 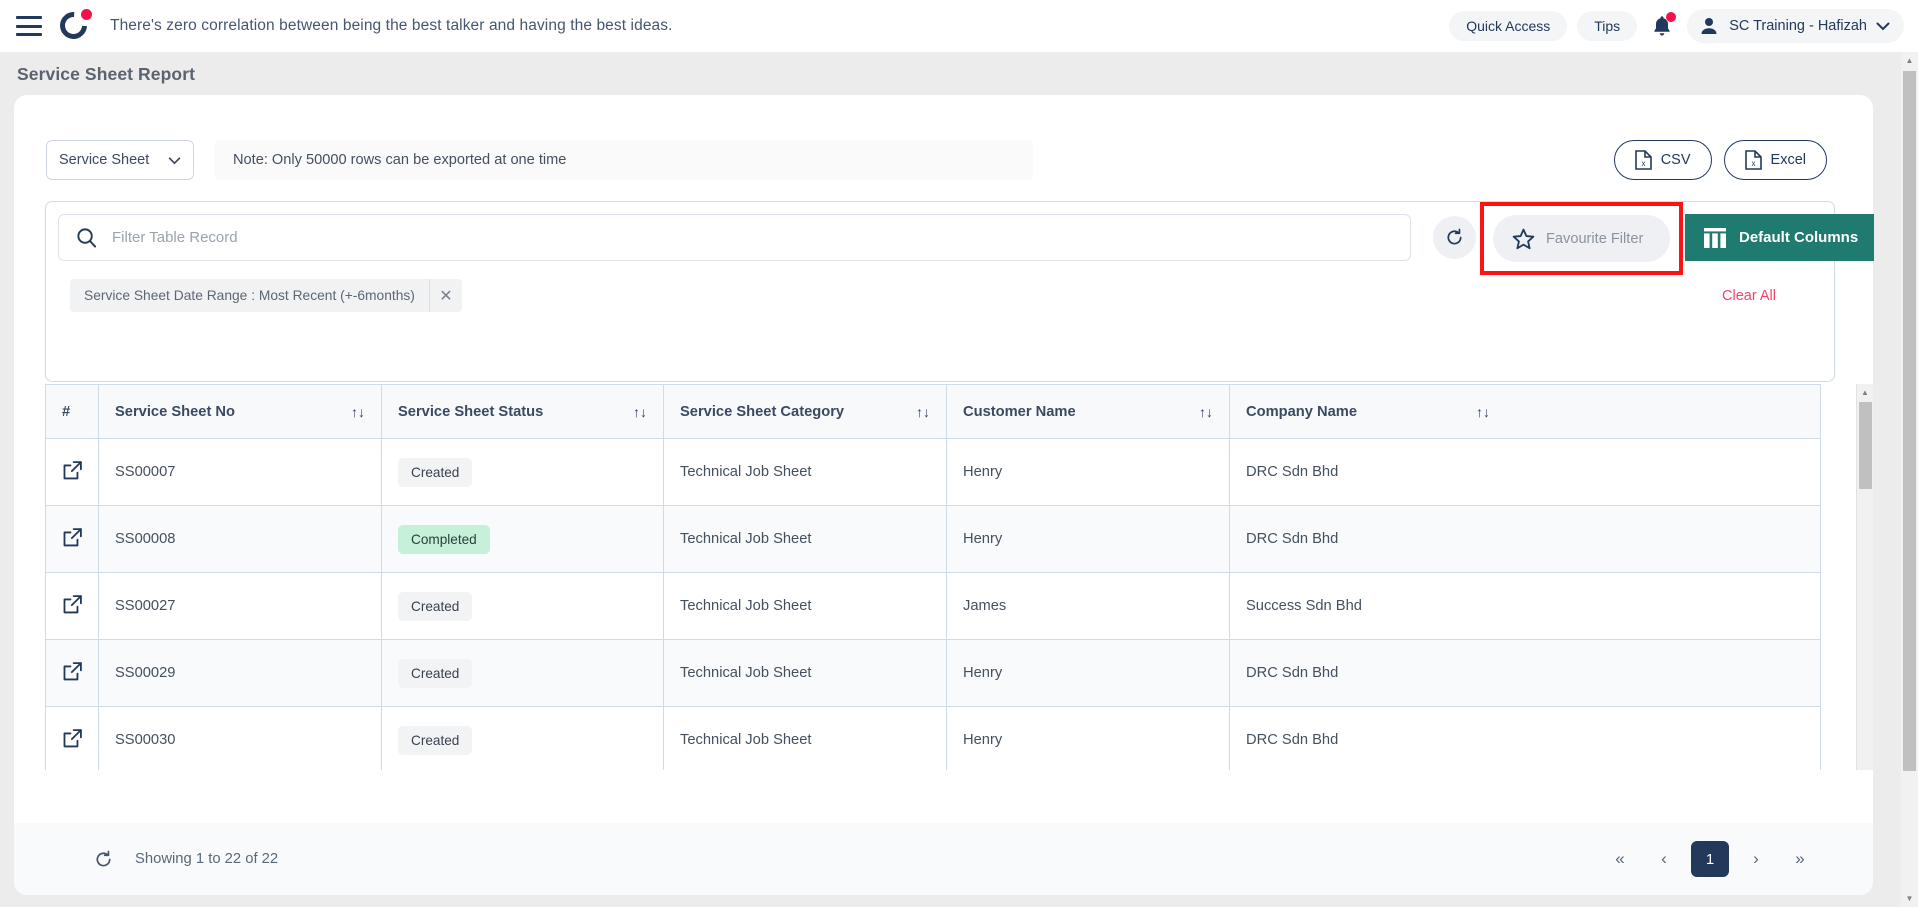 I want to click on cell-customer-name: James, so click(x=1088, y=606).